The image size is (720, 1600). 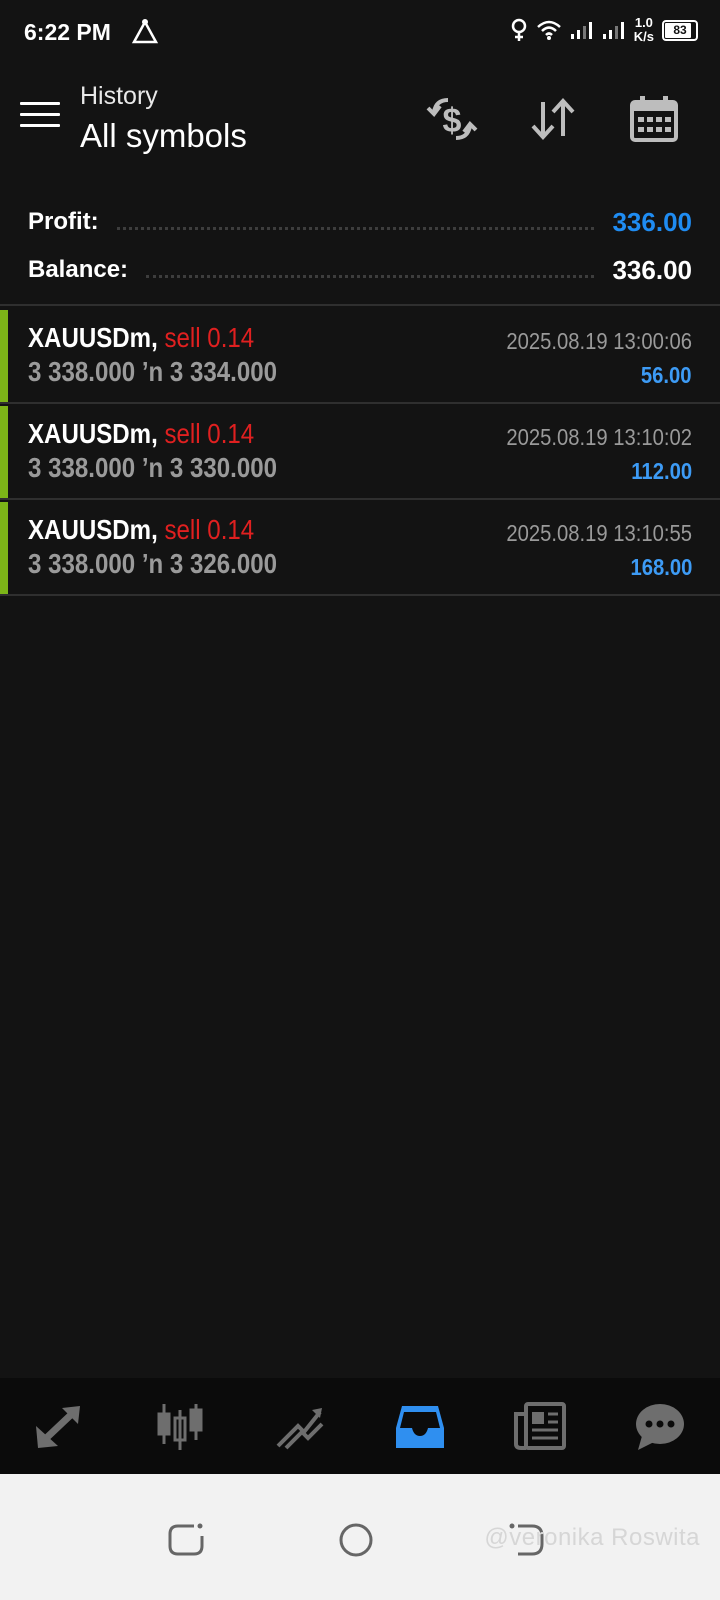 What do you see at coordinates (40, 118) in the screenshot?
I see `menu-button` at bounding box center [40, 118].